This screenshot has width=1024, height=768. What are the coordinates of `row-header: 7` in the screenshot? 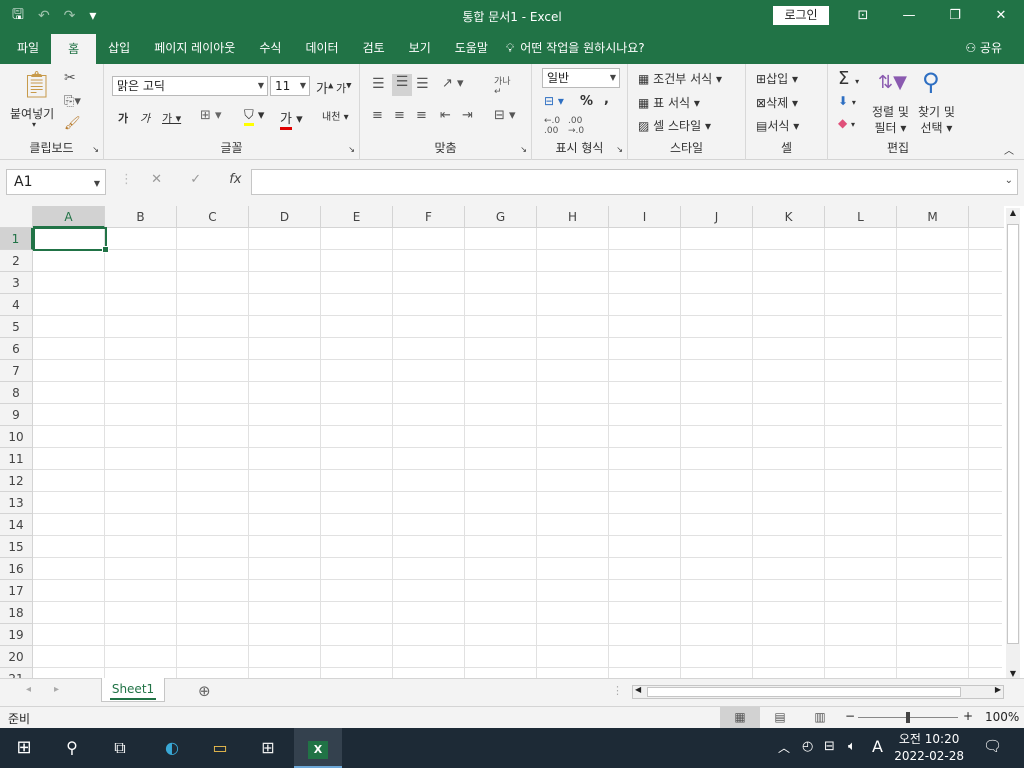 It's located at (16, 371).